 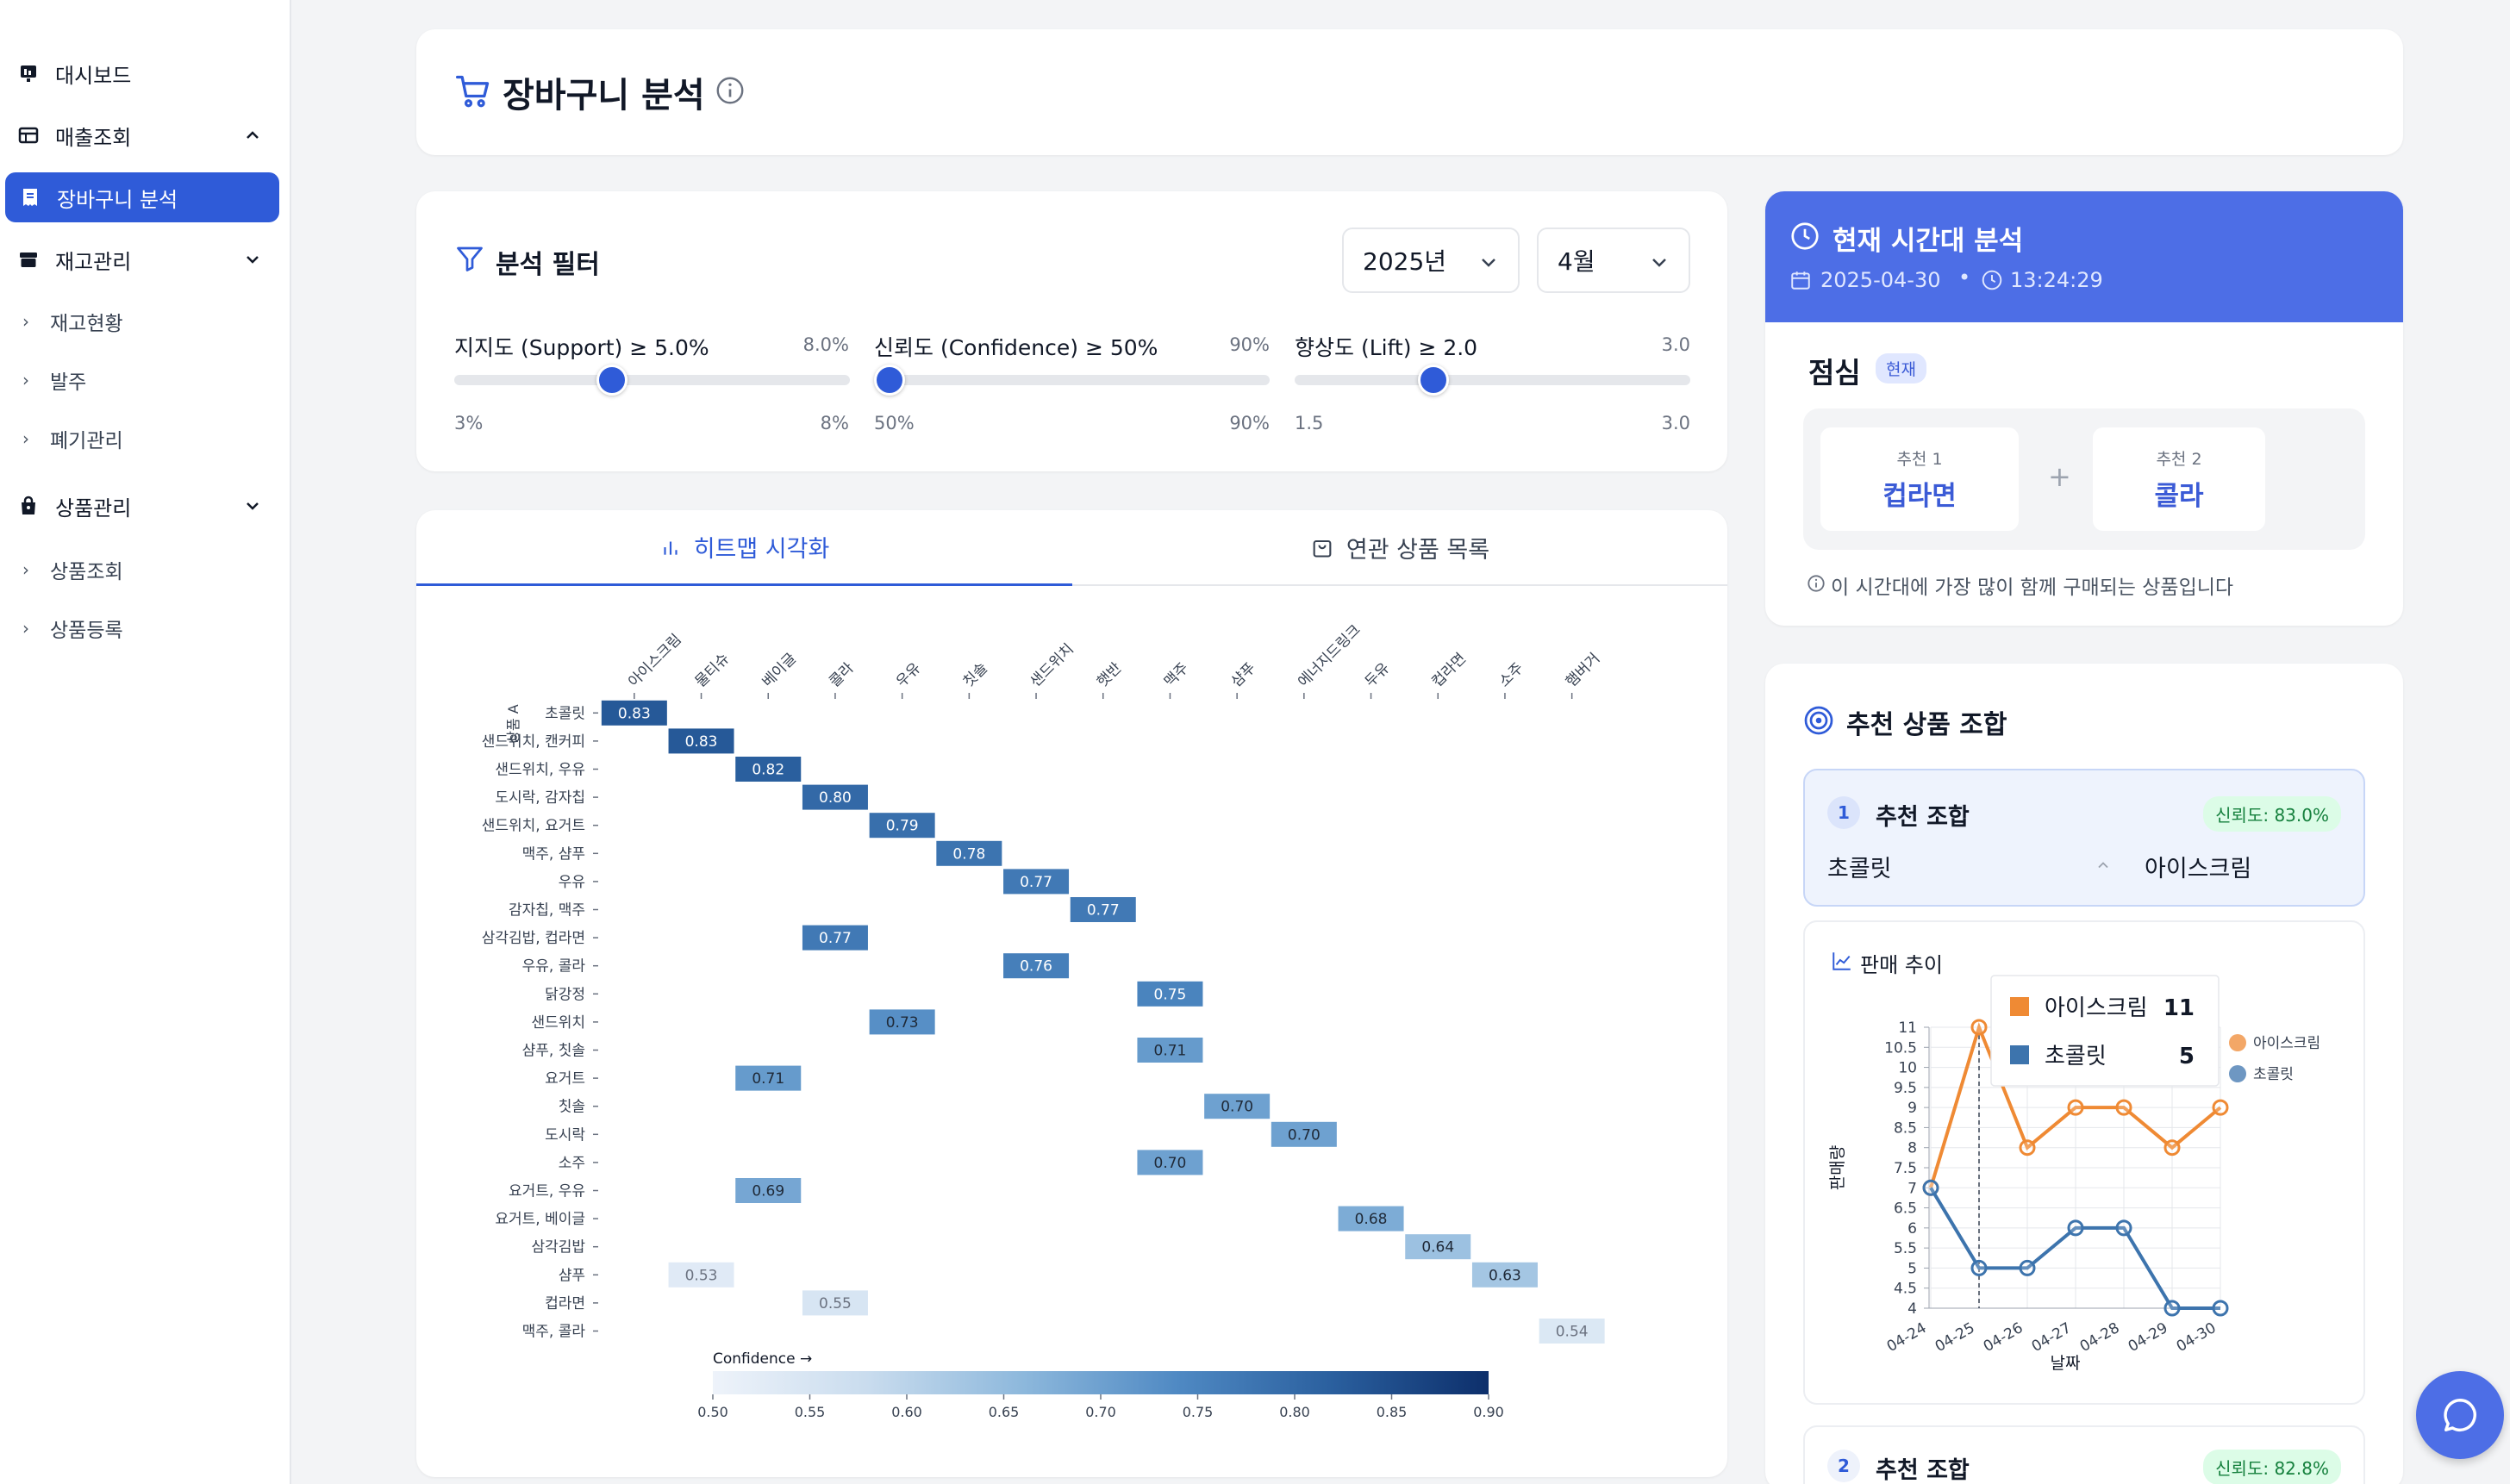 I want to click on y-tick-label: 7.5, so click(x=1905, y=1168).